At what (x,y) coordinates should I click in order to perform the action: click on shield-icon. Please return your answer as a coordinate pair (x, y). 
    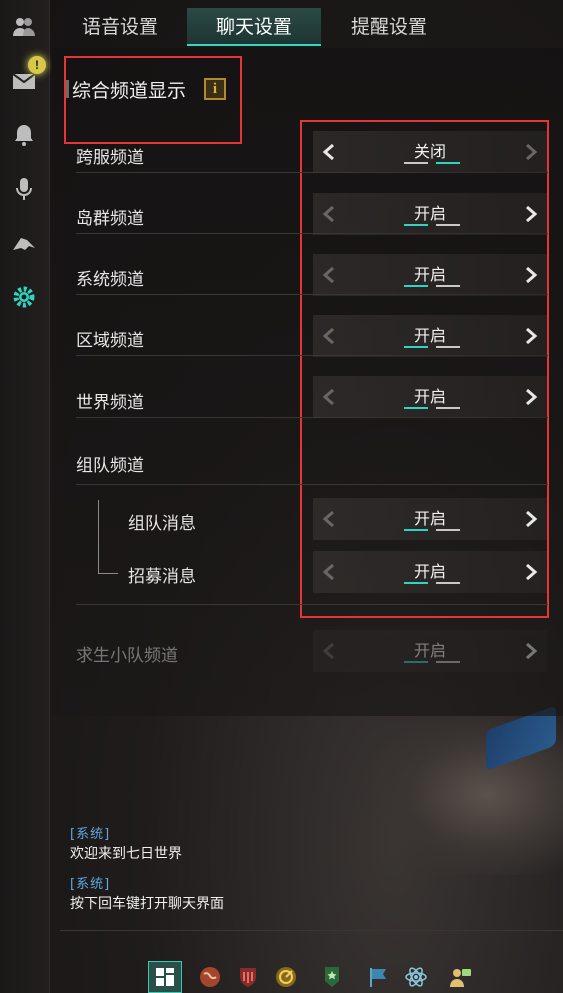
    Looking at the image, I should click on (248, 977).